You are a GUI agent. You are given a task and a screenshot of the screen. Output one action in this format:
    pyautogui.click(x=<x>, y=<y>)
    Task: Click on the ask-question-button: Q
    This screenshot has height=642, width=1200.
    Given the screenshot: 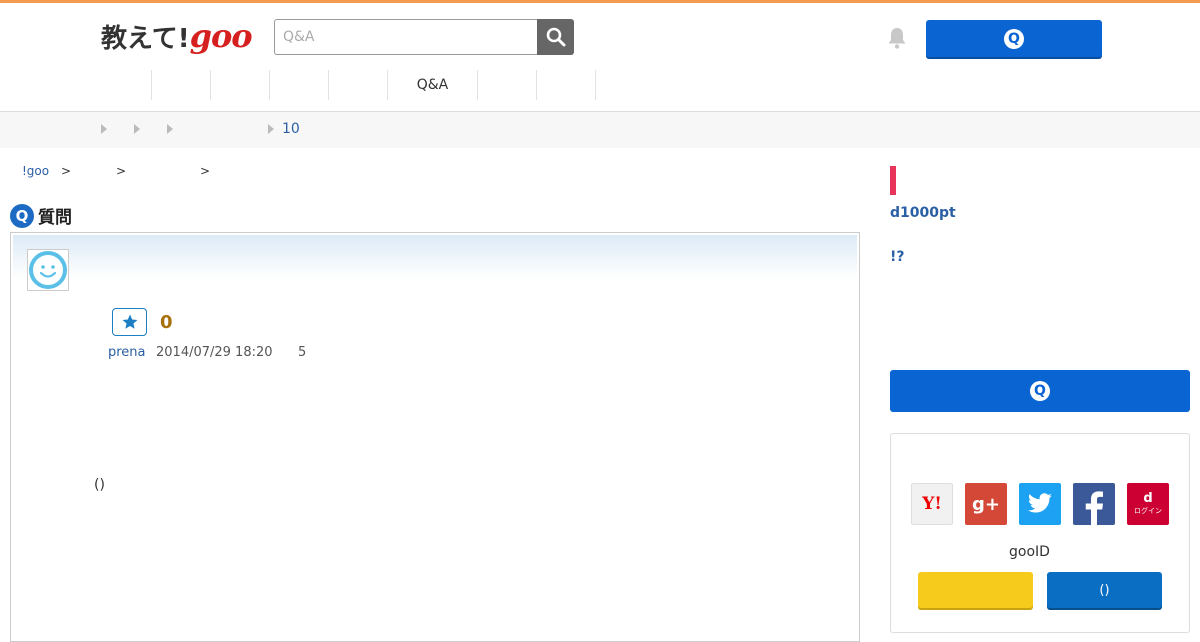 What is the action you would take?
    pyautogui.click(x=1014, y=38)
    